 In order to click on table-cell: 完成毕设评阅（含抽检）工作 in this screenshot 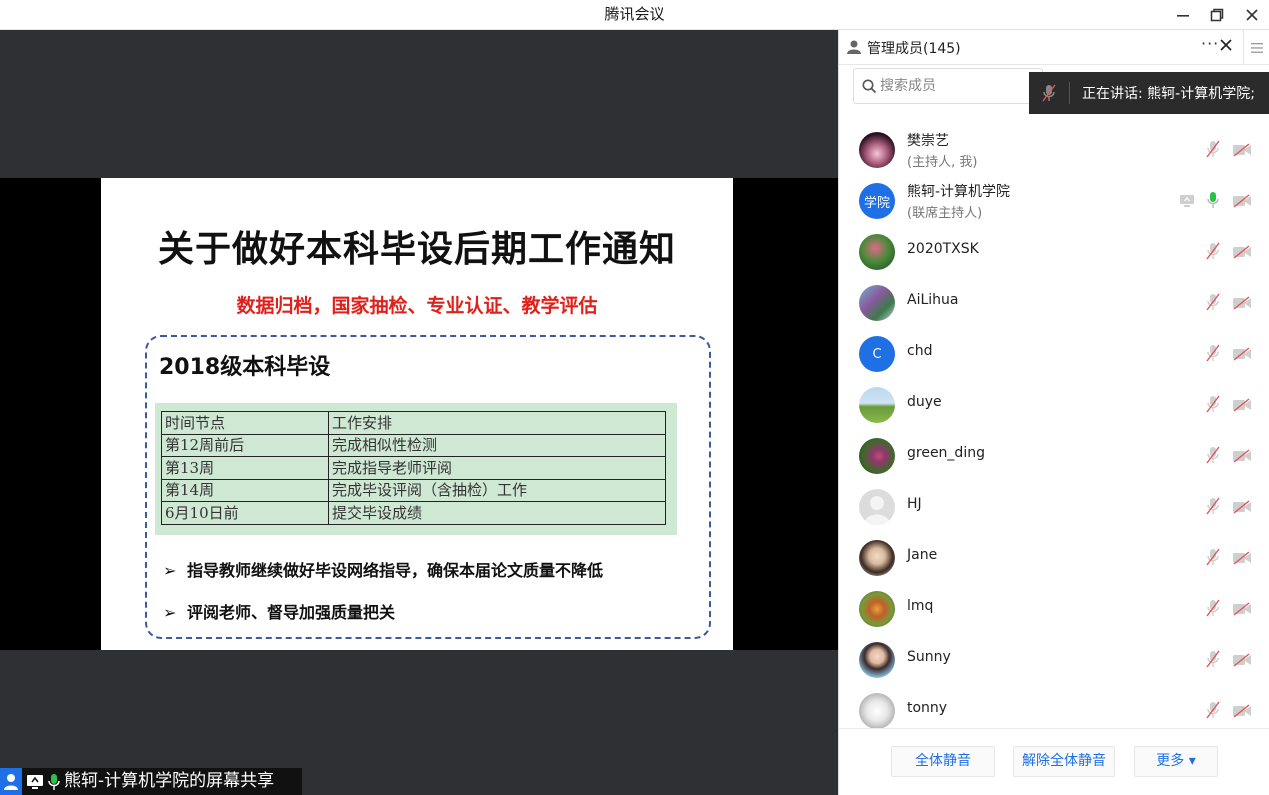, I will do `click(497, 490)`.